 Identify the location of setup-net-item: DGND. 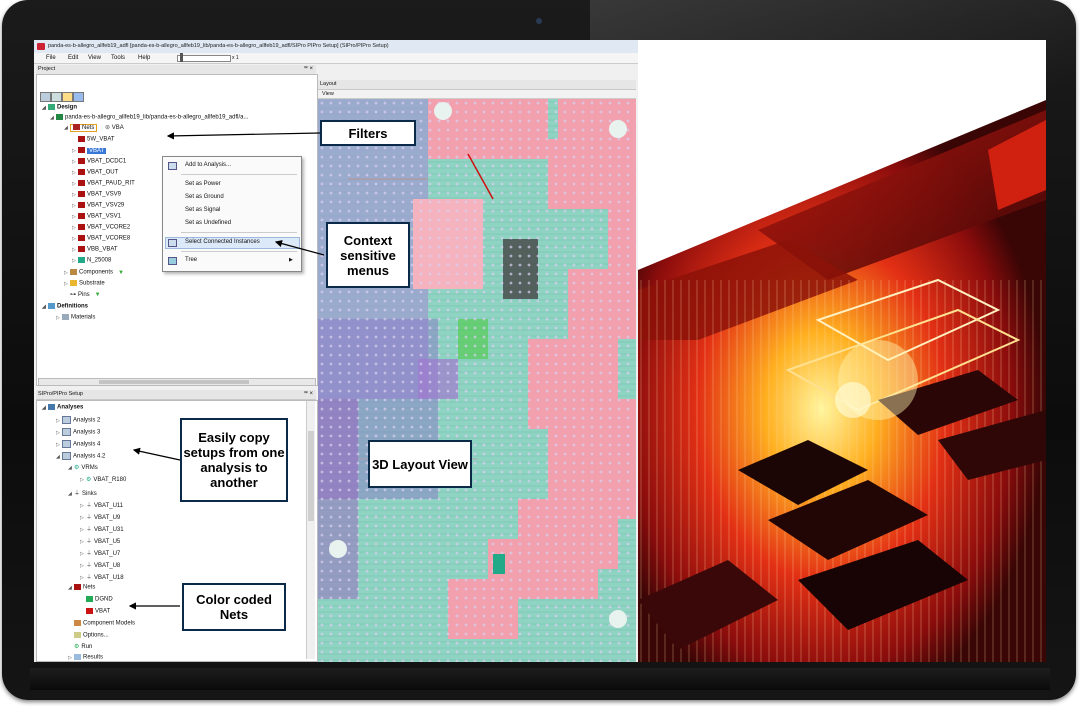
(99, 599).